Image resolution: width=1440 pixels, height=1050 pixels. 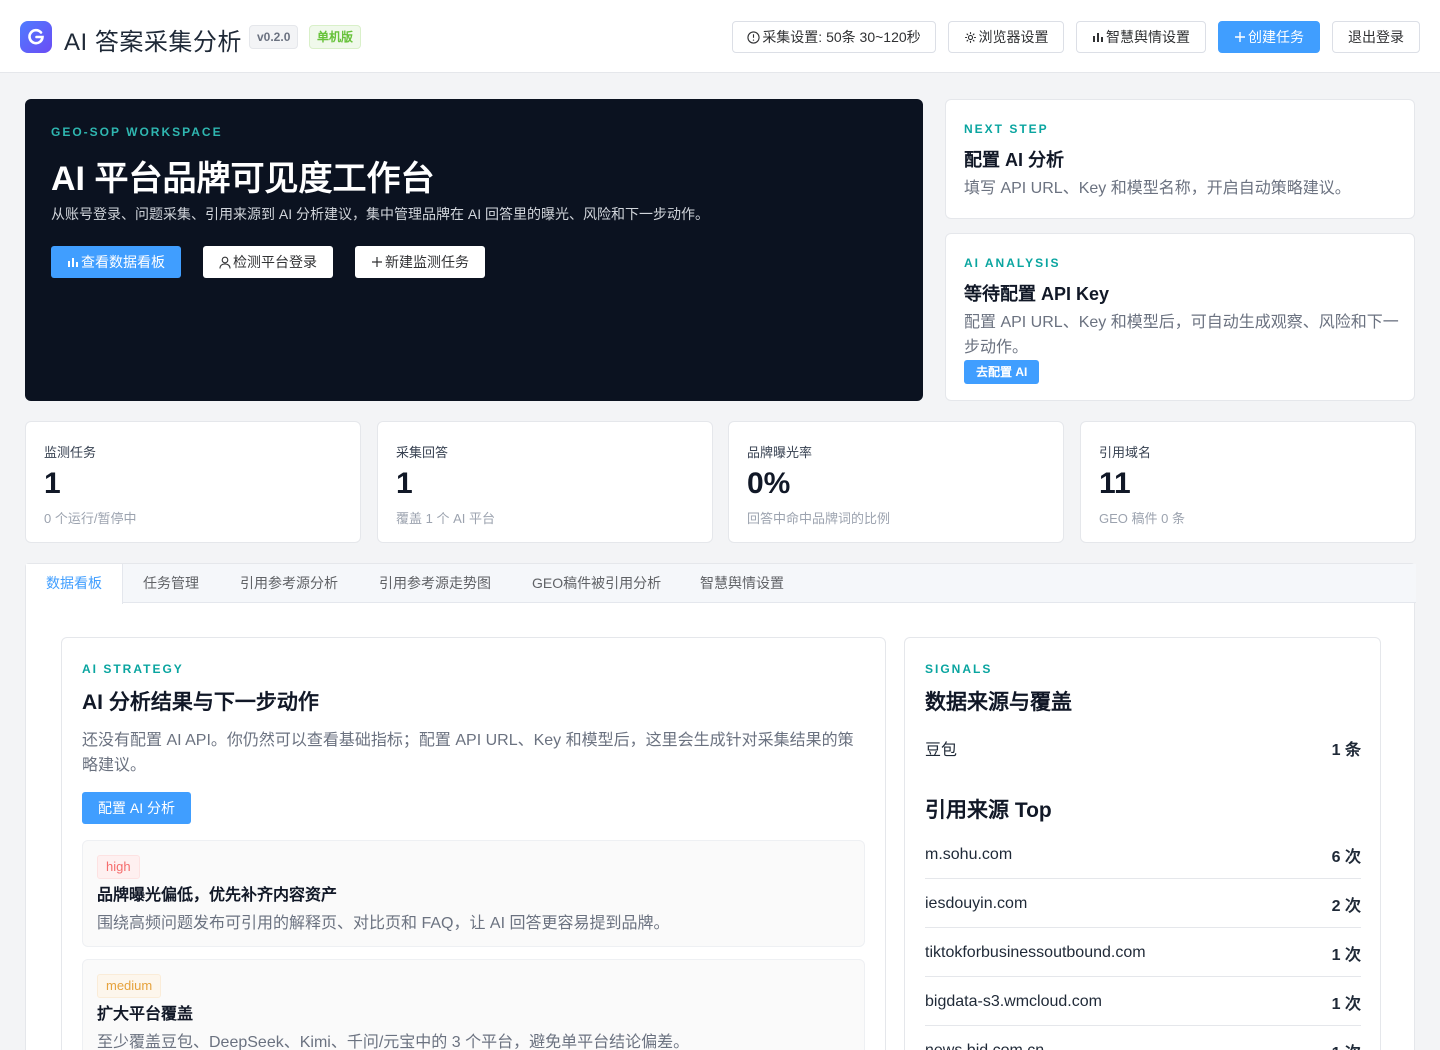 I want to click on browser-settings-button: 浏览器设置, so click(x=1006, y=37).